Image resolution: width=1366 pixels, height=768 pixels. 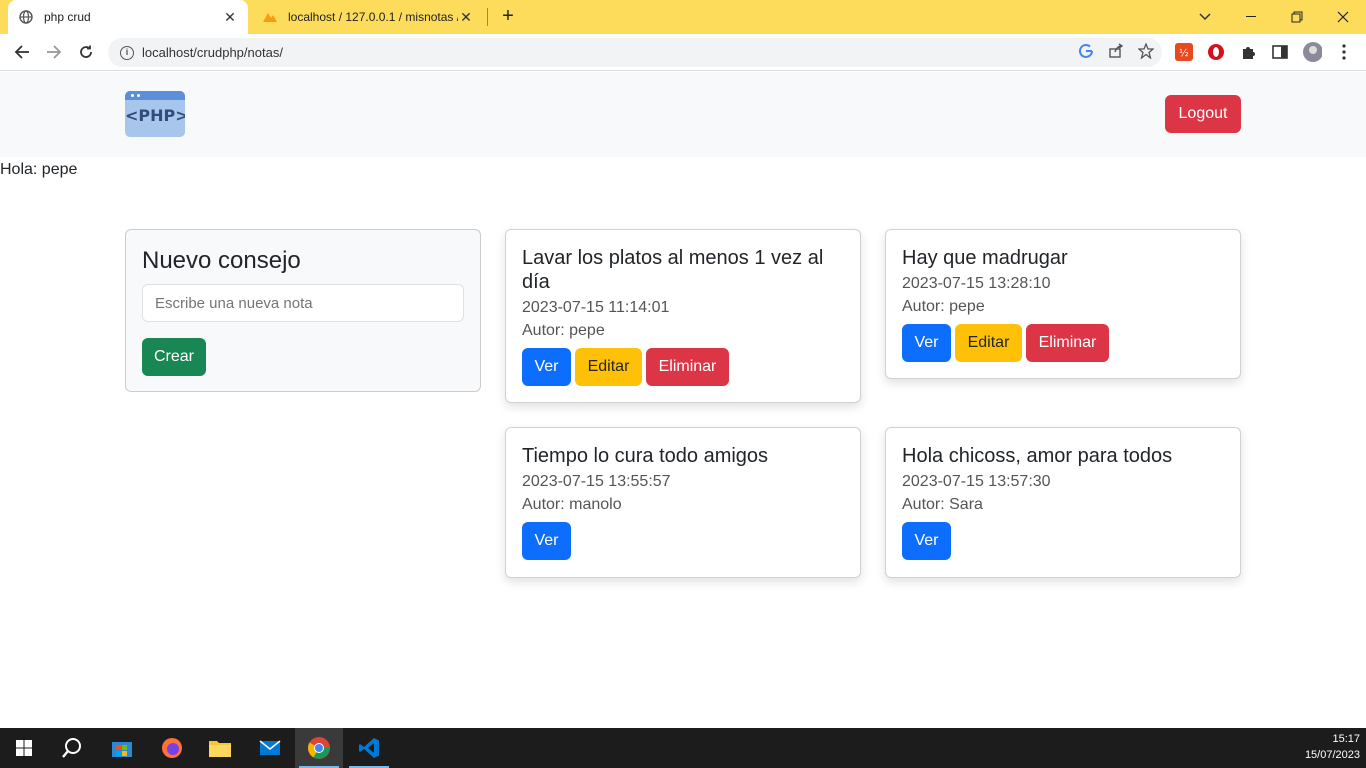 I want to click on note-title: Tiempo lo cura todo amigos, so click(x=645, y=456).